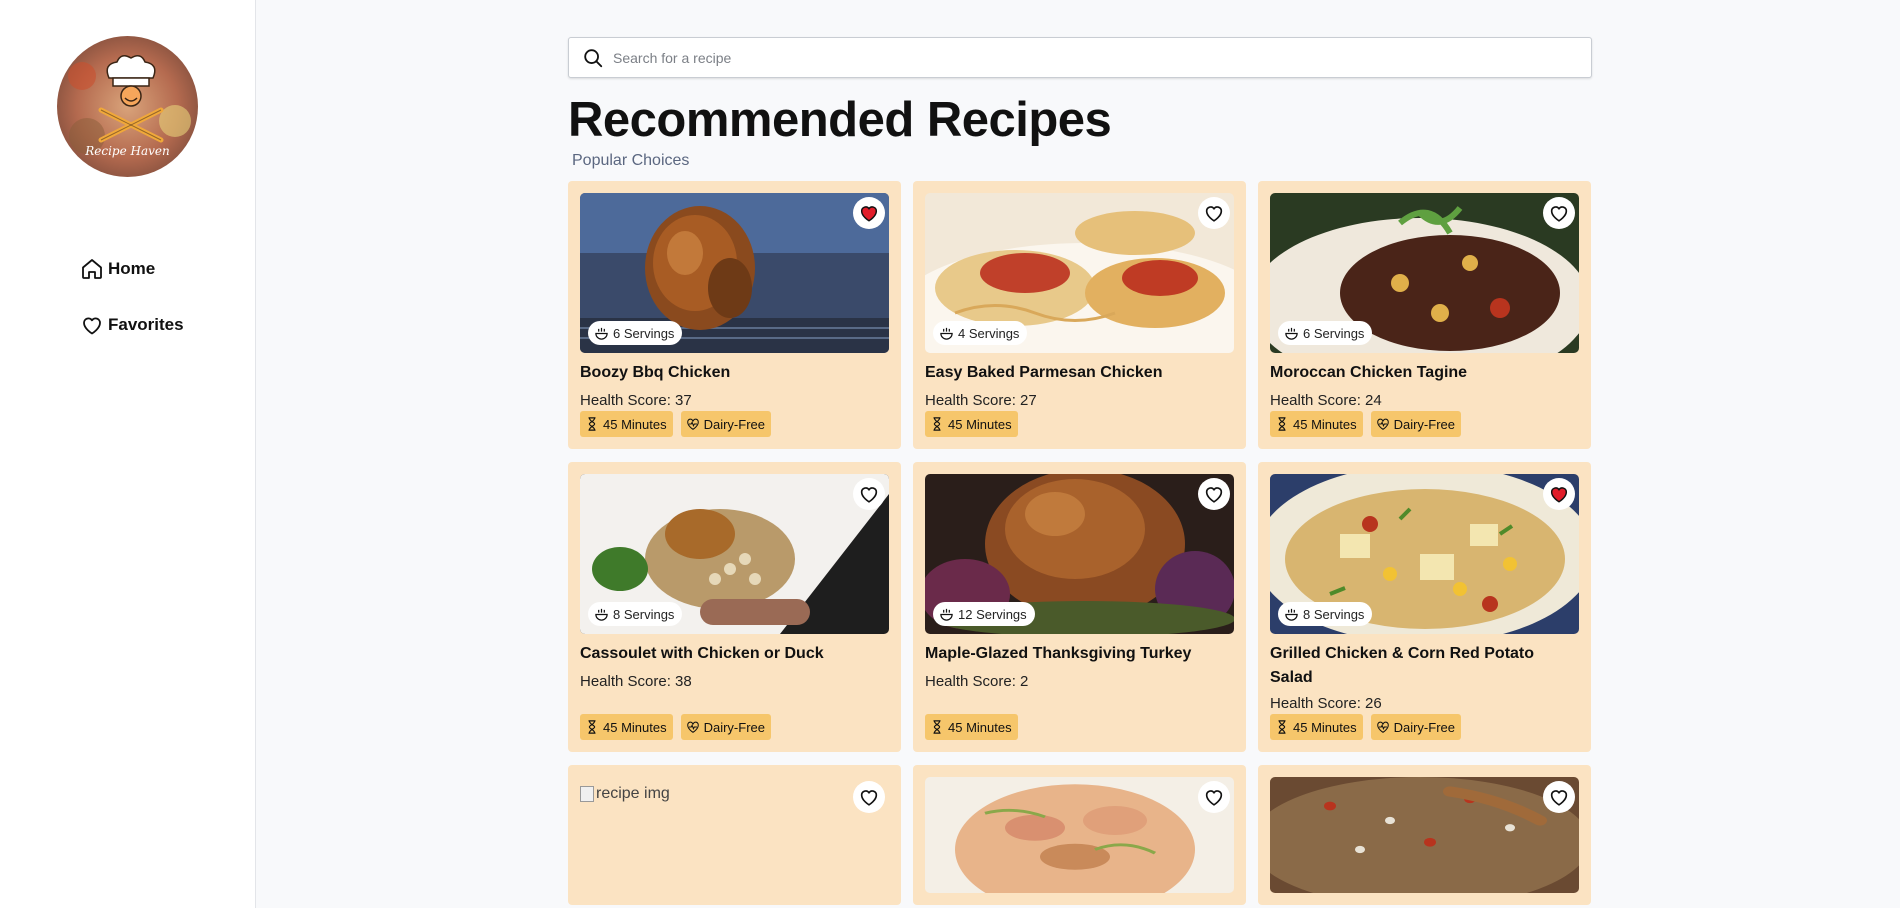  Describe the element at coordinates (593, 57) in the screenshot. I see `search-icon` at that location.